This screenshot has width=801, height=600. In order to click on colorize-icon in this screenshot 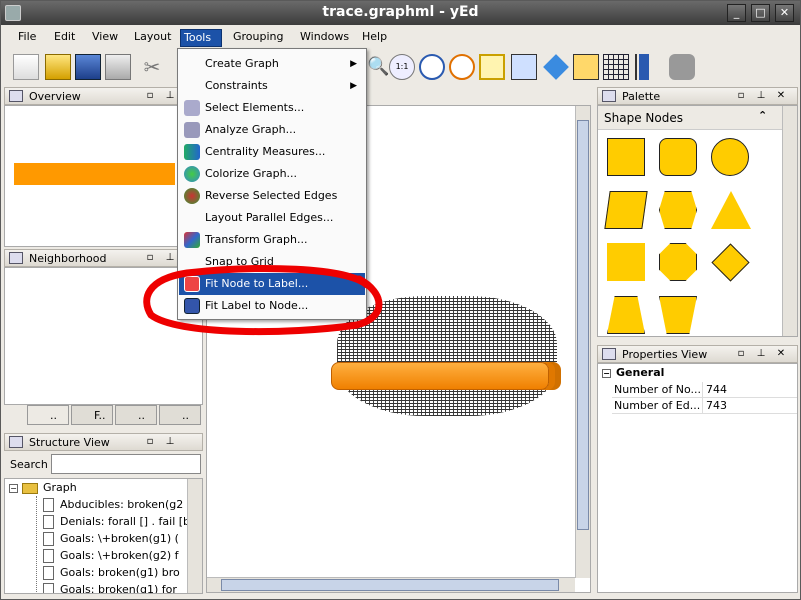, I will do `click(192, 174)`.